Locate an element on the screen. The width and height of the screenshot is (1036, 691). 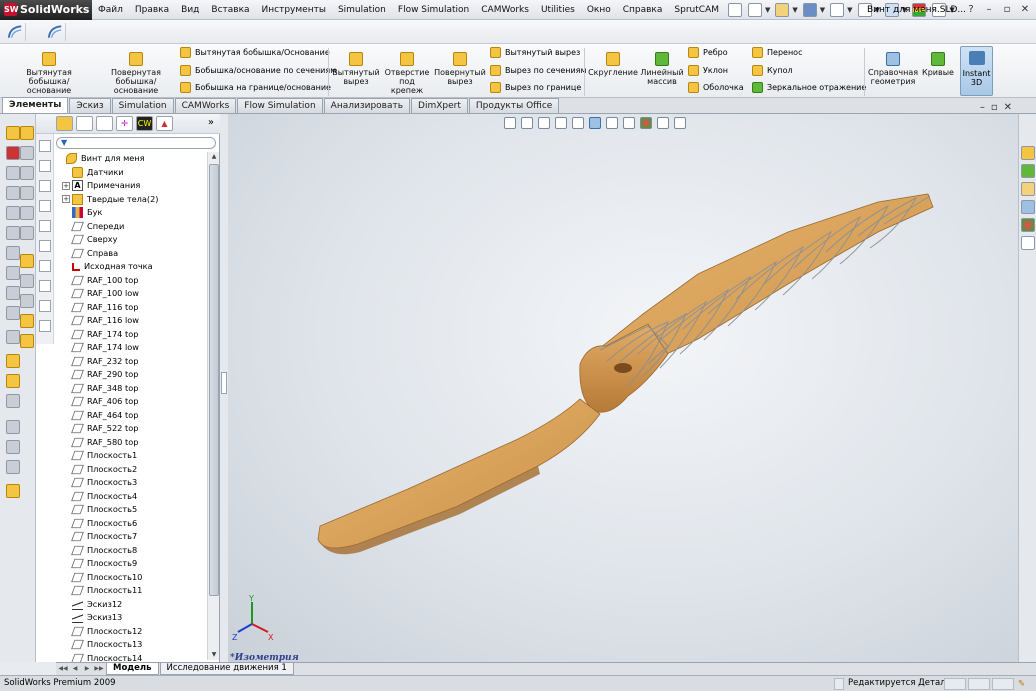
feature-tree-item: Эскиз13 is located at coordinates (92, 617).